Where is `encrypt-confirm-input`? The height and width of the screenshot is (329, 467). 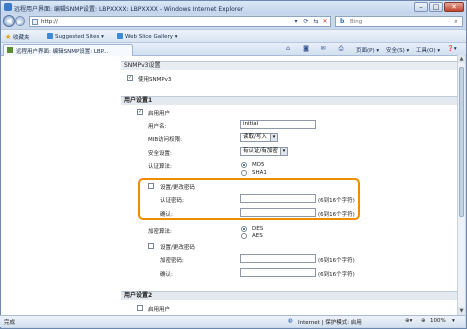 encrypt-confirm-input is located at coordinates (278, 272).